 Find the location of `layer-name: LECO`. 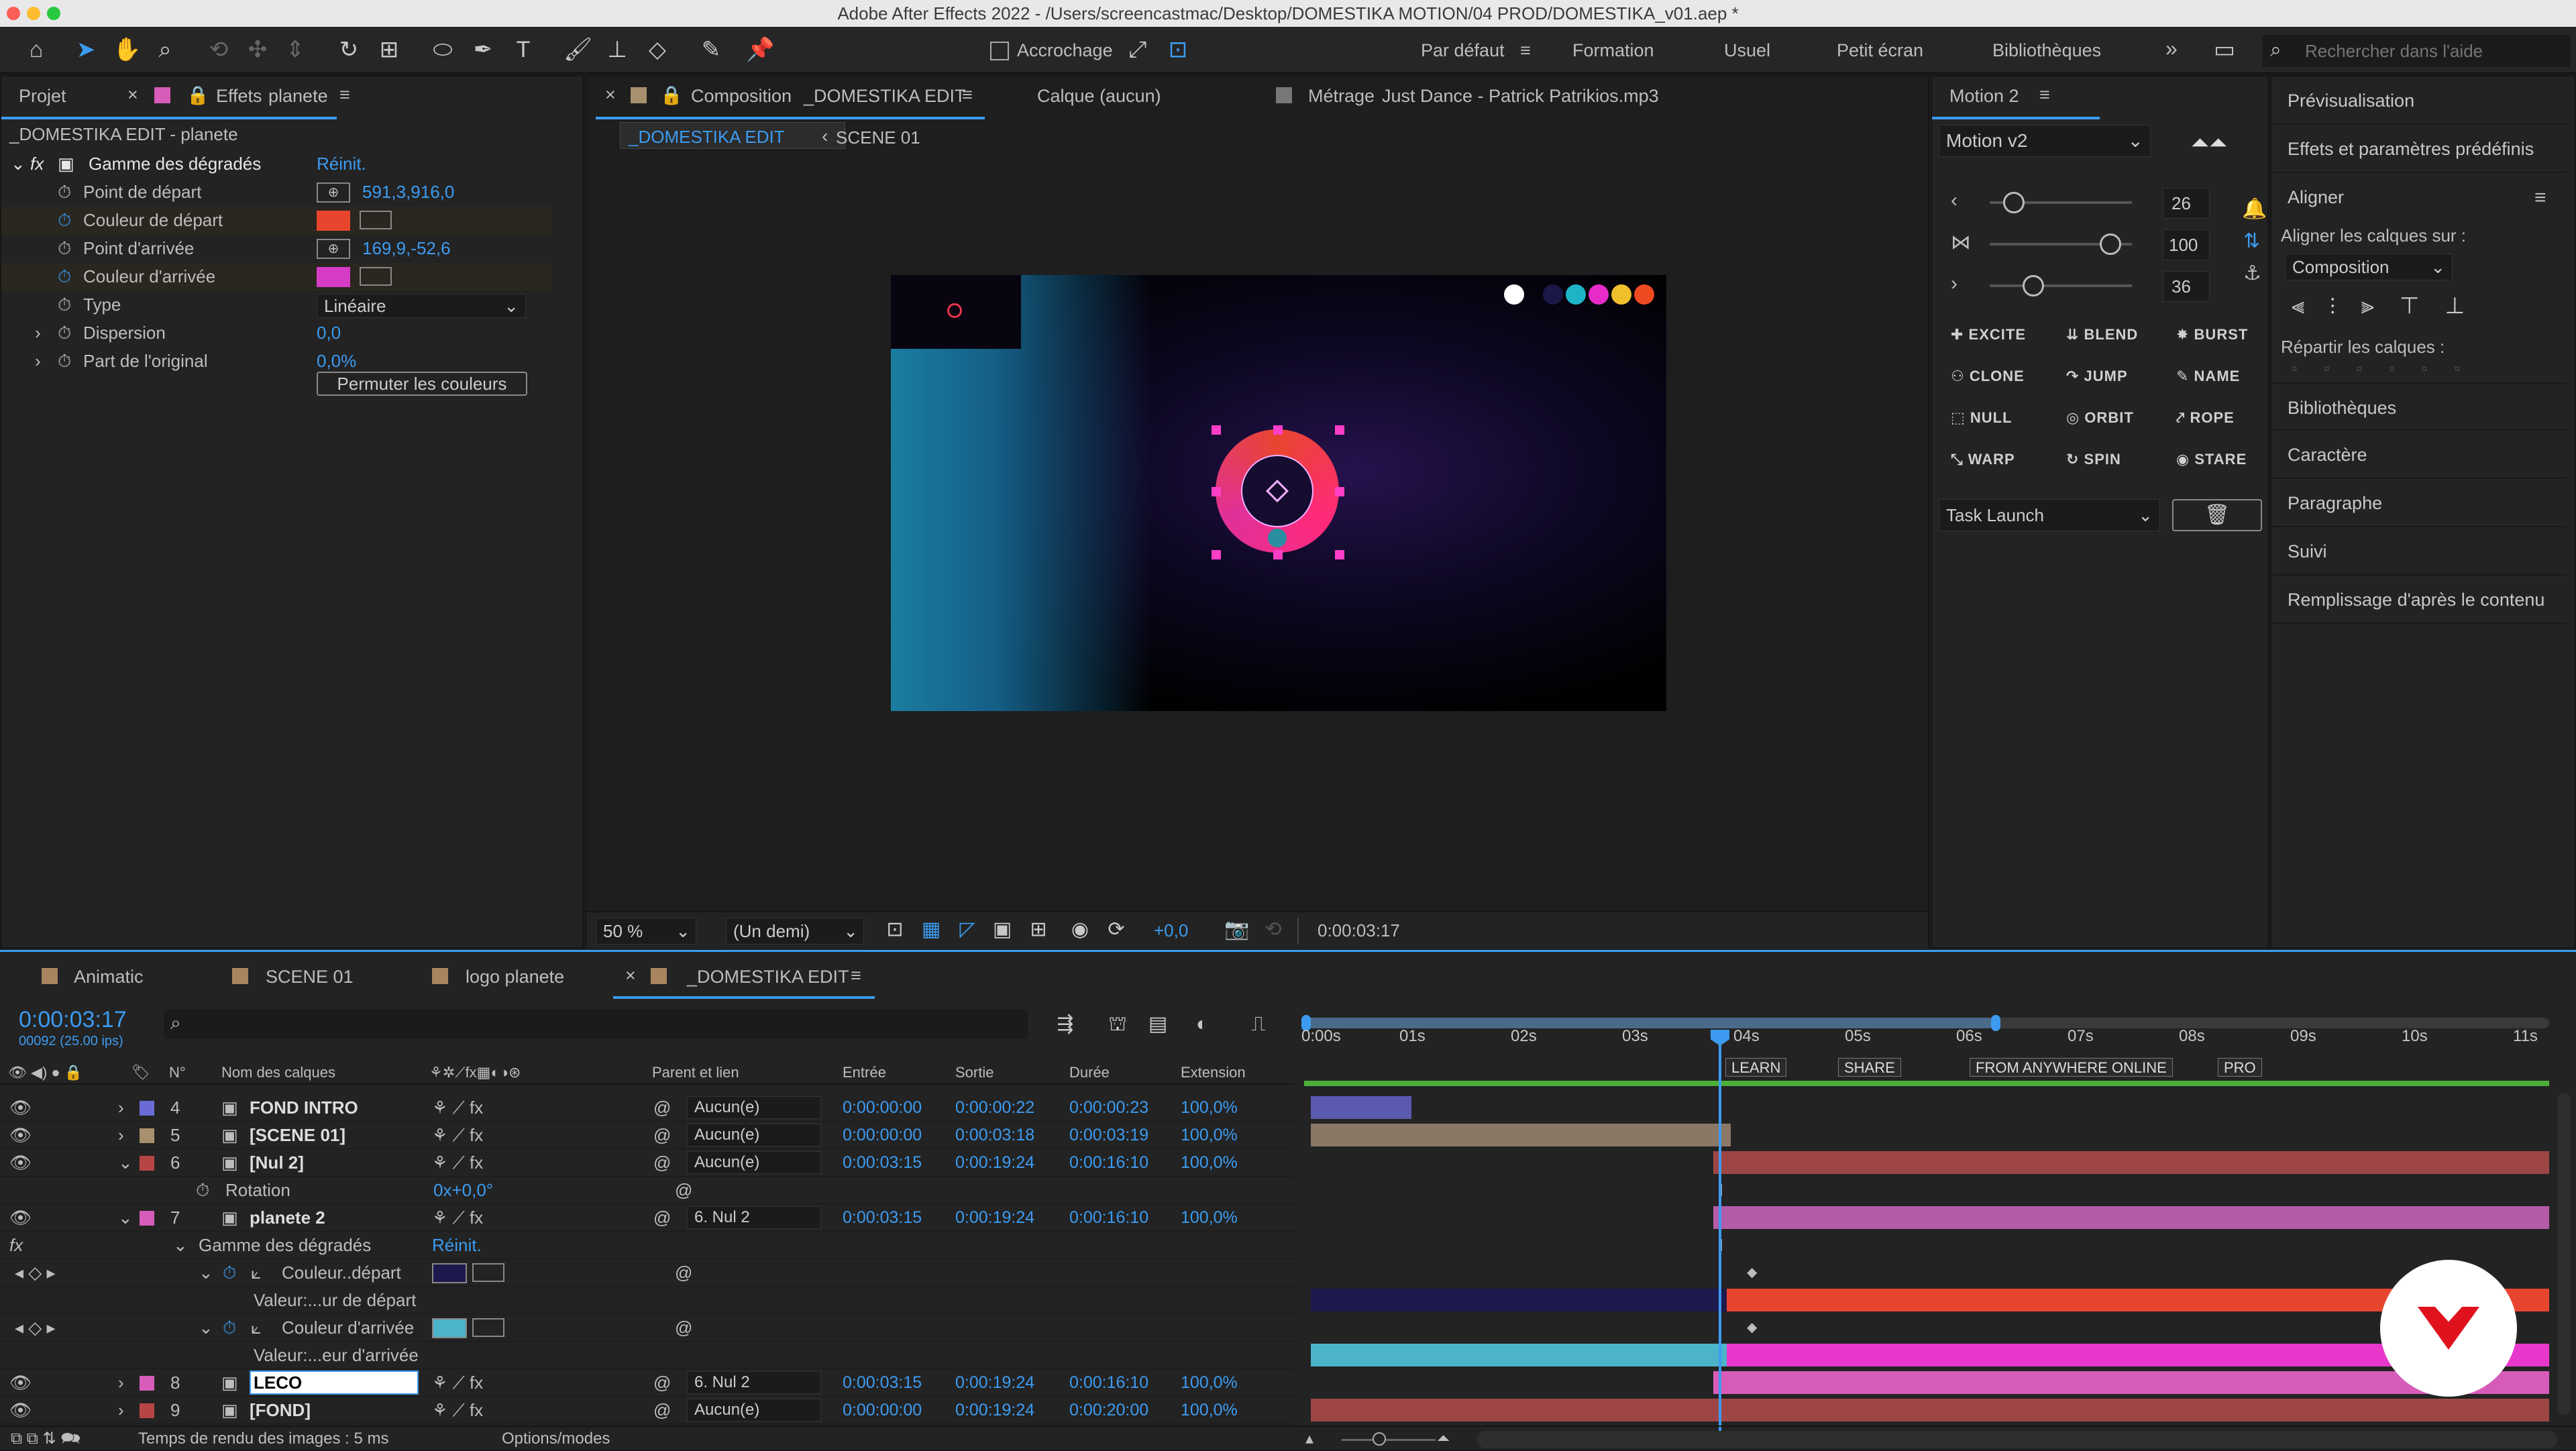

layer-name: LECO is located at coordinates (334, 1383).